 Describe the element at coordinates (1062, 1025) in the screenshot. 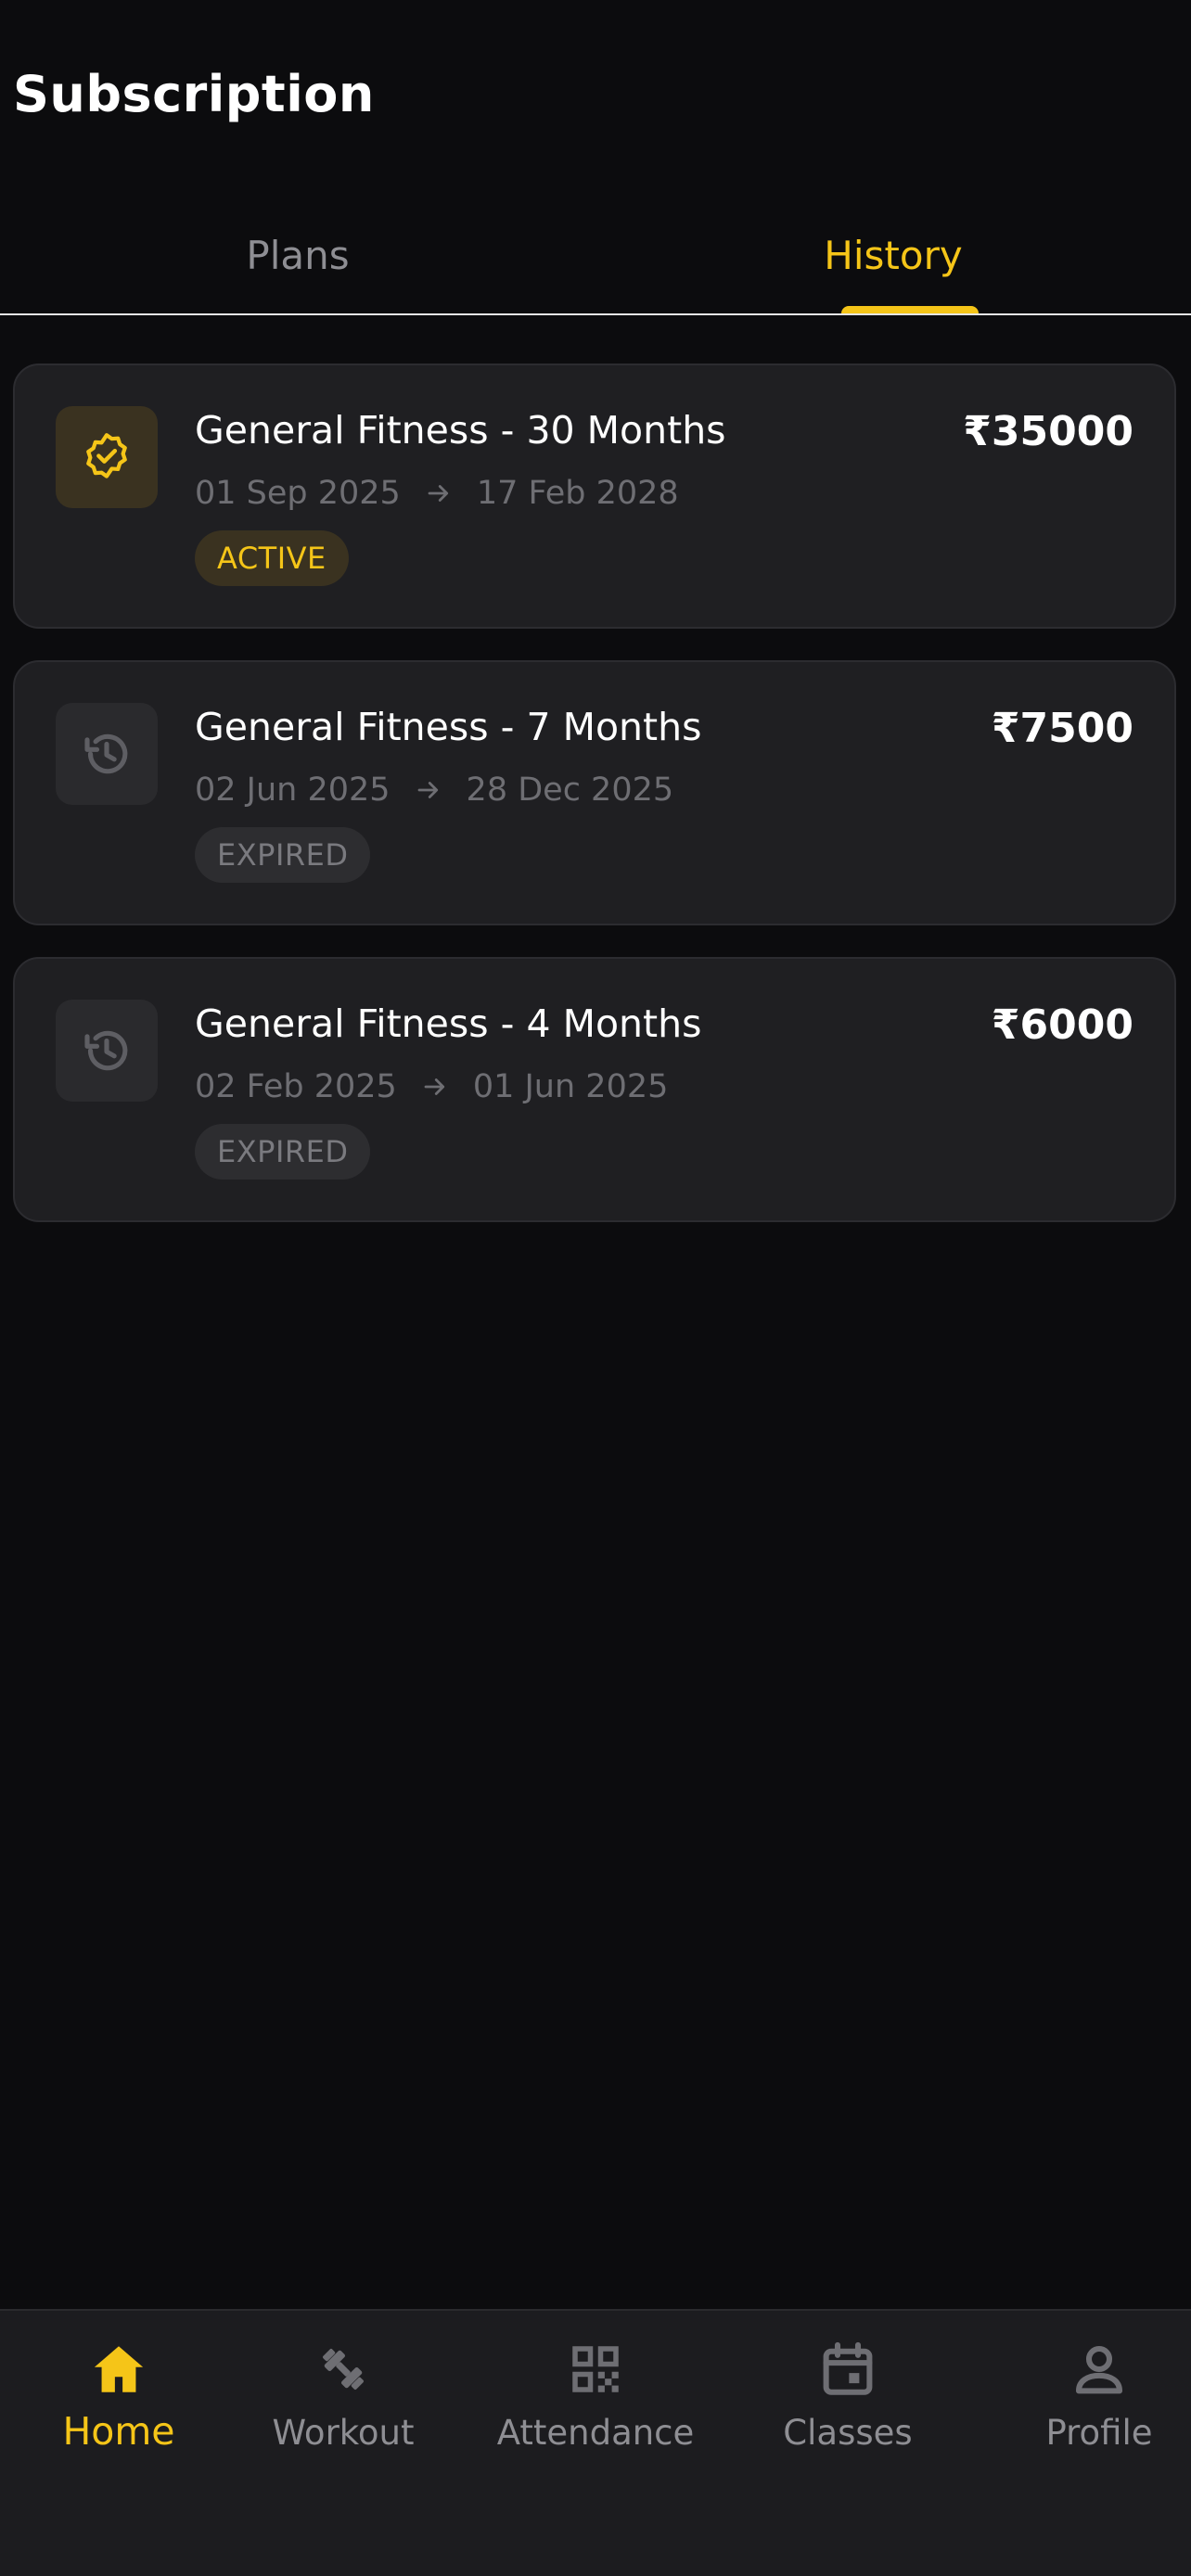

I see `plan-price: ₹6000` at that location.